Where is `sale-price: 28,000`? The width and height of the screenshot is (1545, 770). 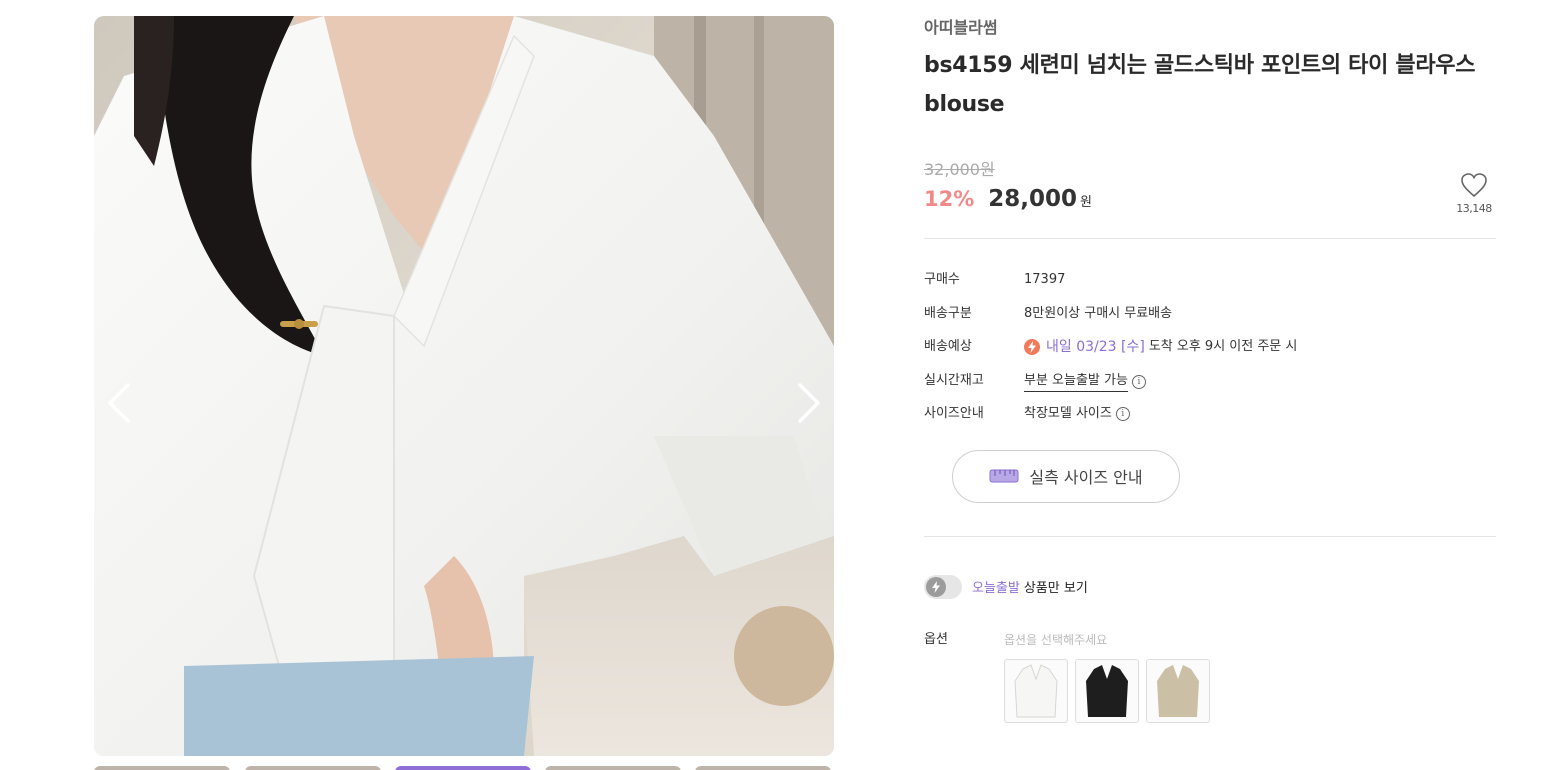 sale-price: 28,000 is located at coordinates (1033, 199).